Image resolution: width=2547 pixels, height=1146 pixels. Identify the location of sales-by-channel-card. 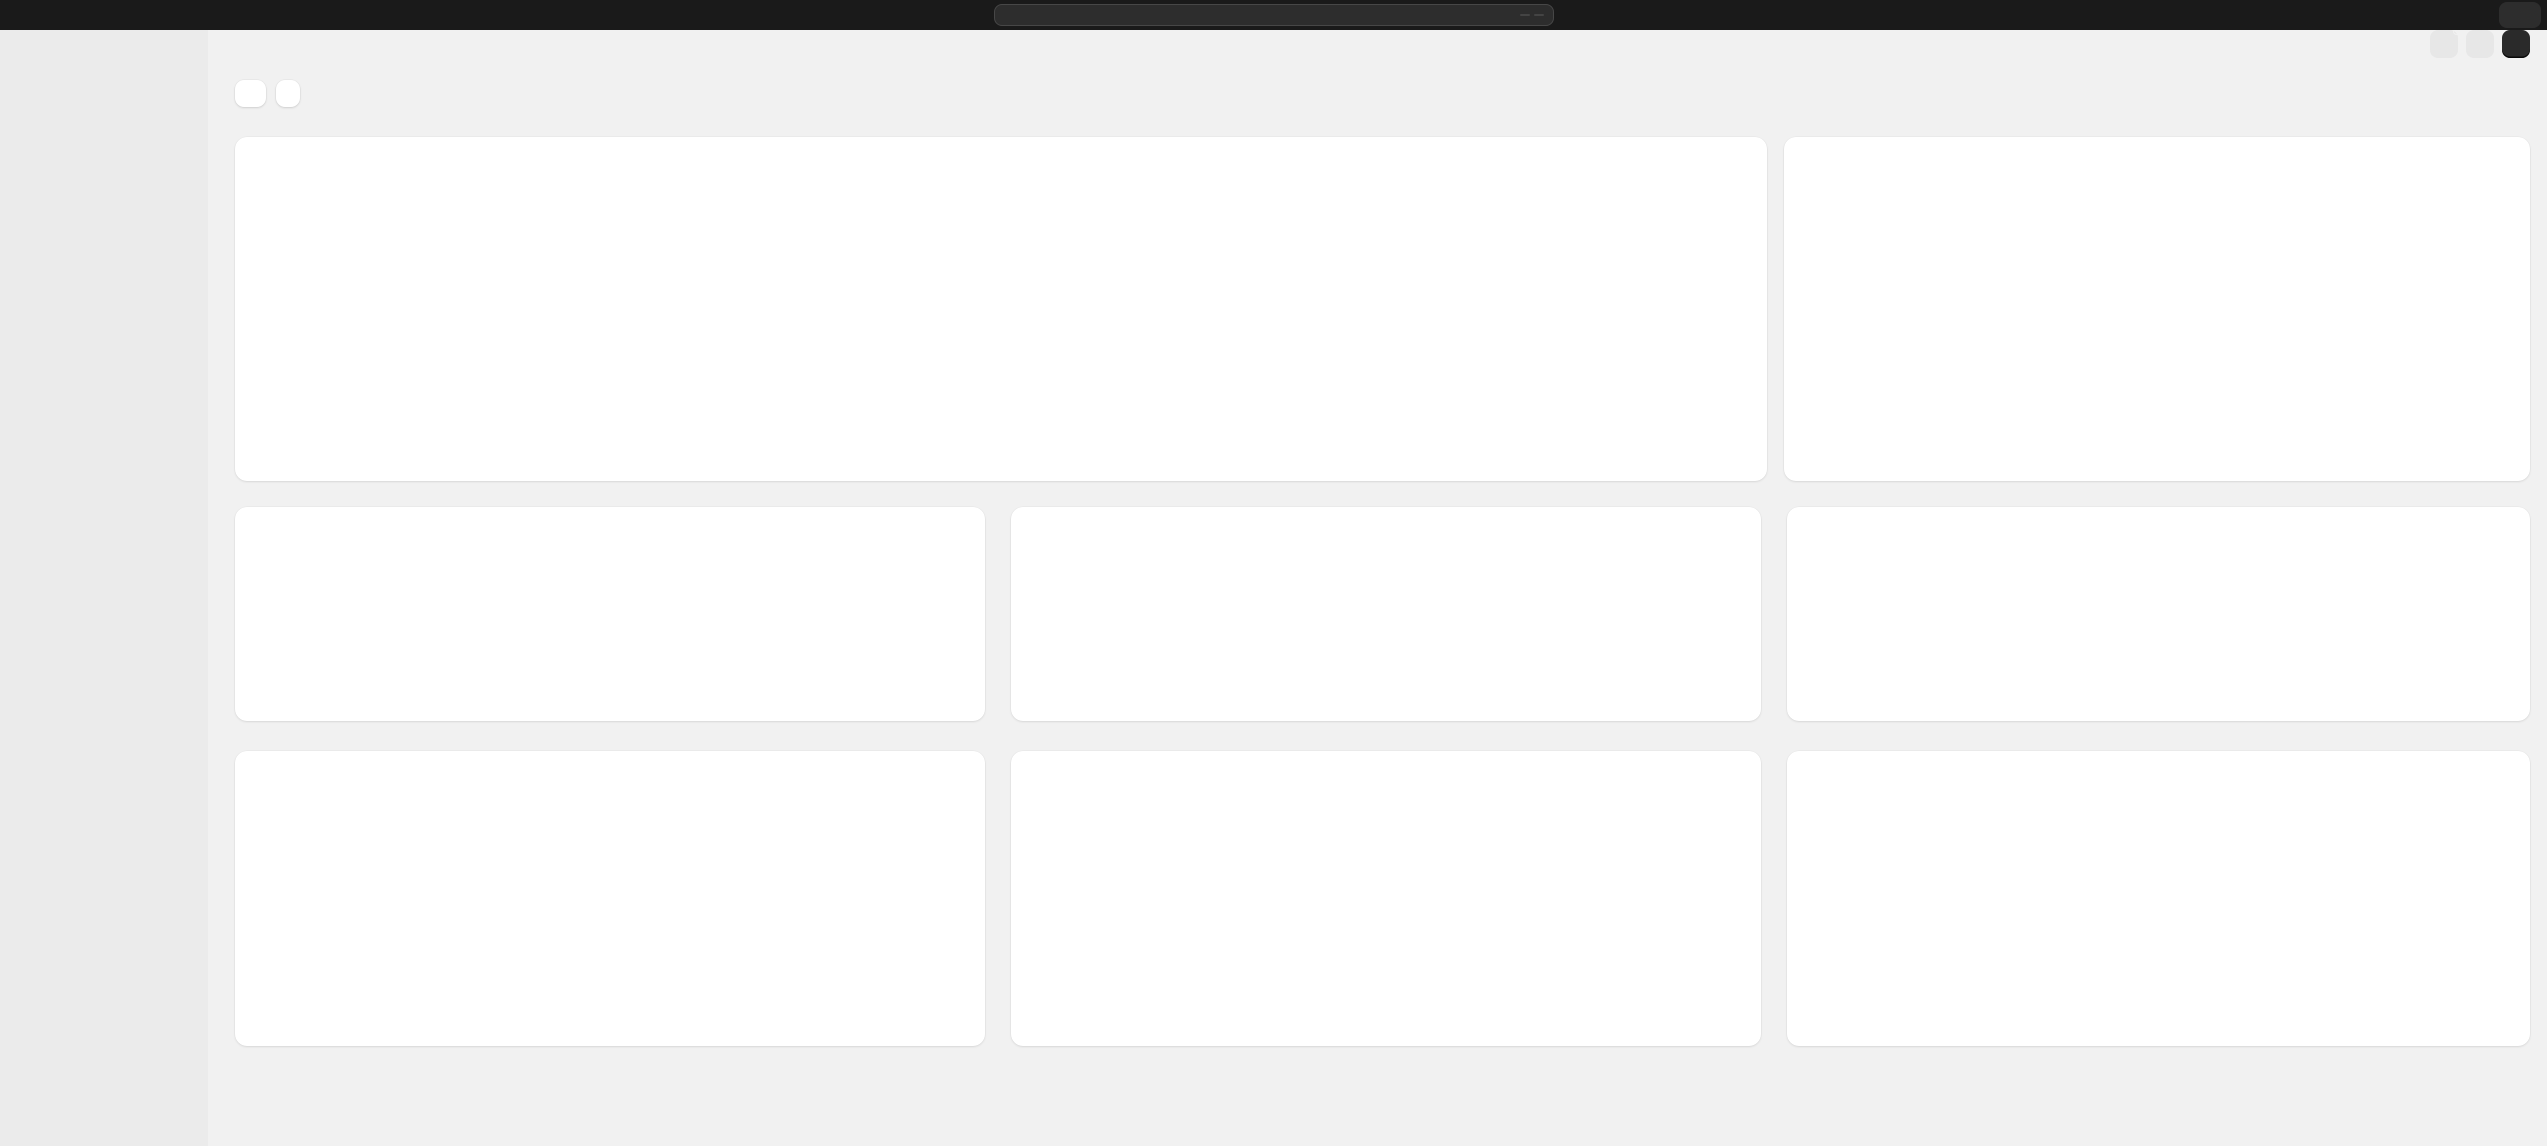
(610, 614).